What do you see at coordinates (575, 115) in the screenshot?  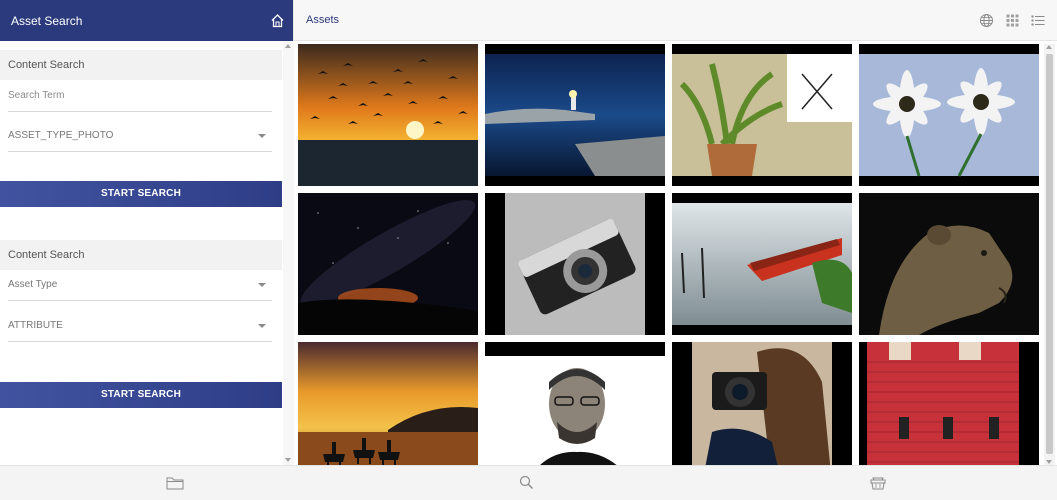 I see `thumbnail-lighthouse-night` at bounding box center [575, 115].